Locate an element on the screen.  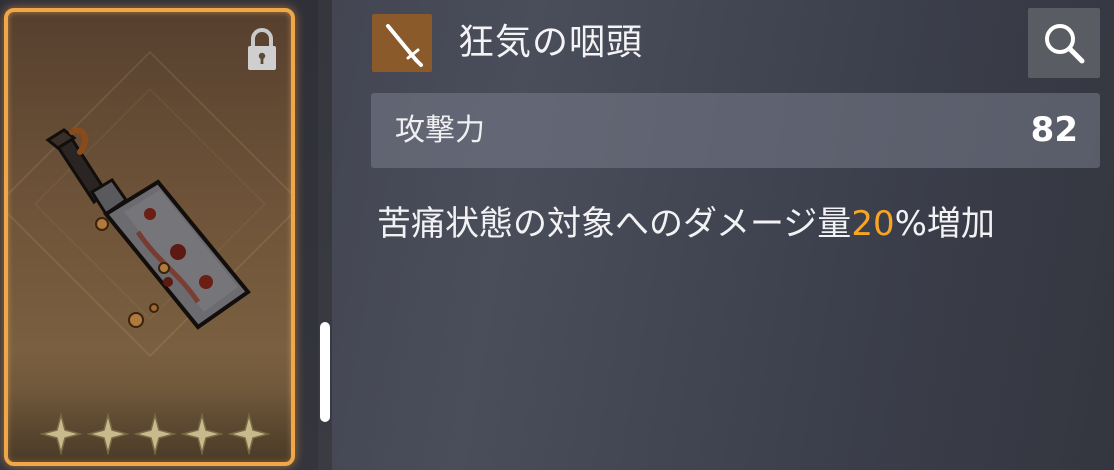
search-icon is located at coordinates (1065, 44).